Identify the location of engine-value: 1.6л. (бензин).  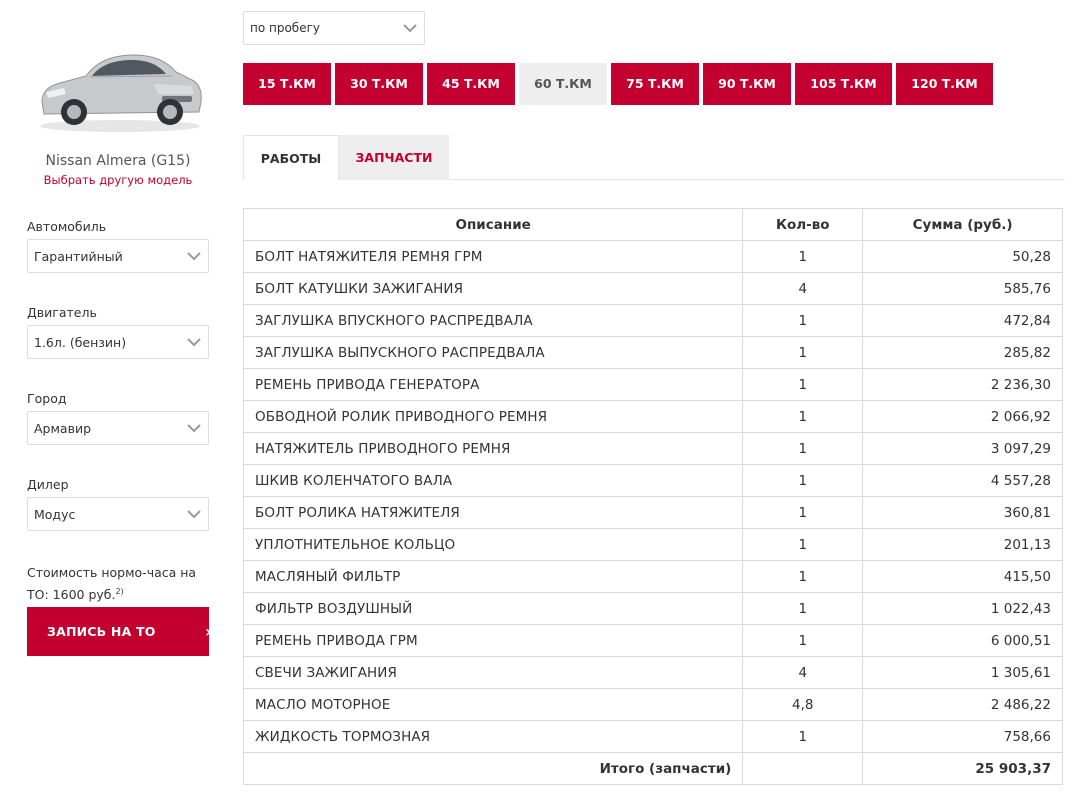
(80, 342).